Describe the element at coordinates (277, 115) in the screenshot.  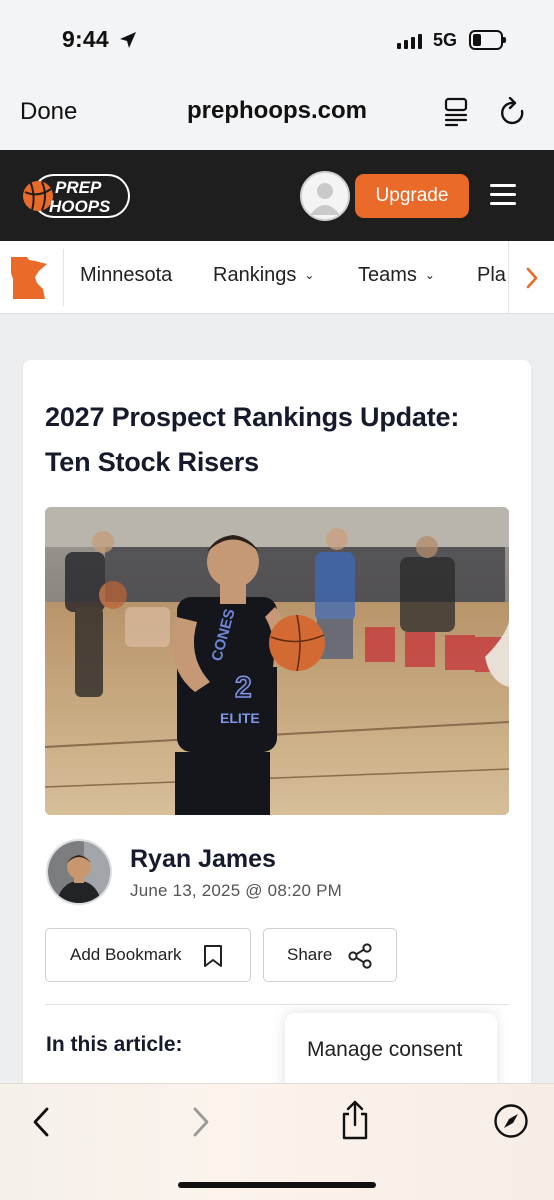
I see `browser-top-bar: Done prephoops.com` at that location.